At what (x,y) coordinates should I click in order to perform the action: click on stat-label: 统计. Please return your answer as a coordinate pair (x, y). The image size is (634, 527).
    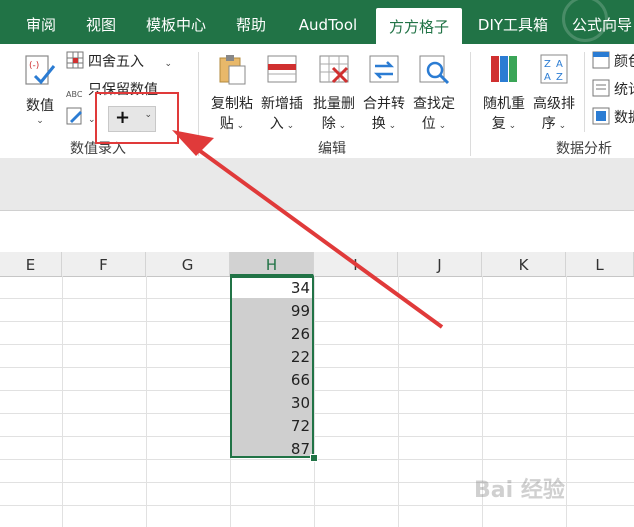
    Looking at the image, I should click on (624, 90).